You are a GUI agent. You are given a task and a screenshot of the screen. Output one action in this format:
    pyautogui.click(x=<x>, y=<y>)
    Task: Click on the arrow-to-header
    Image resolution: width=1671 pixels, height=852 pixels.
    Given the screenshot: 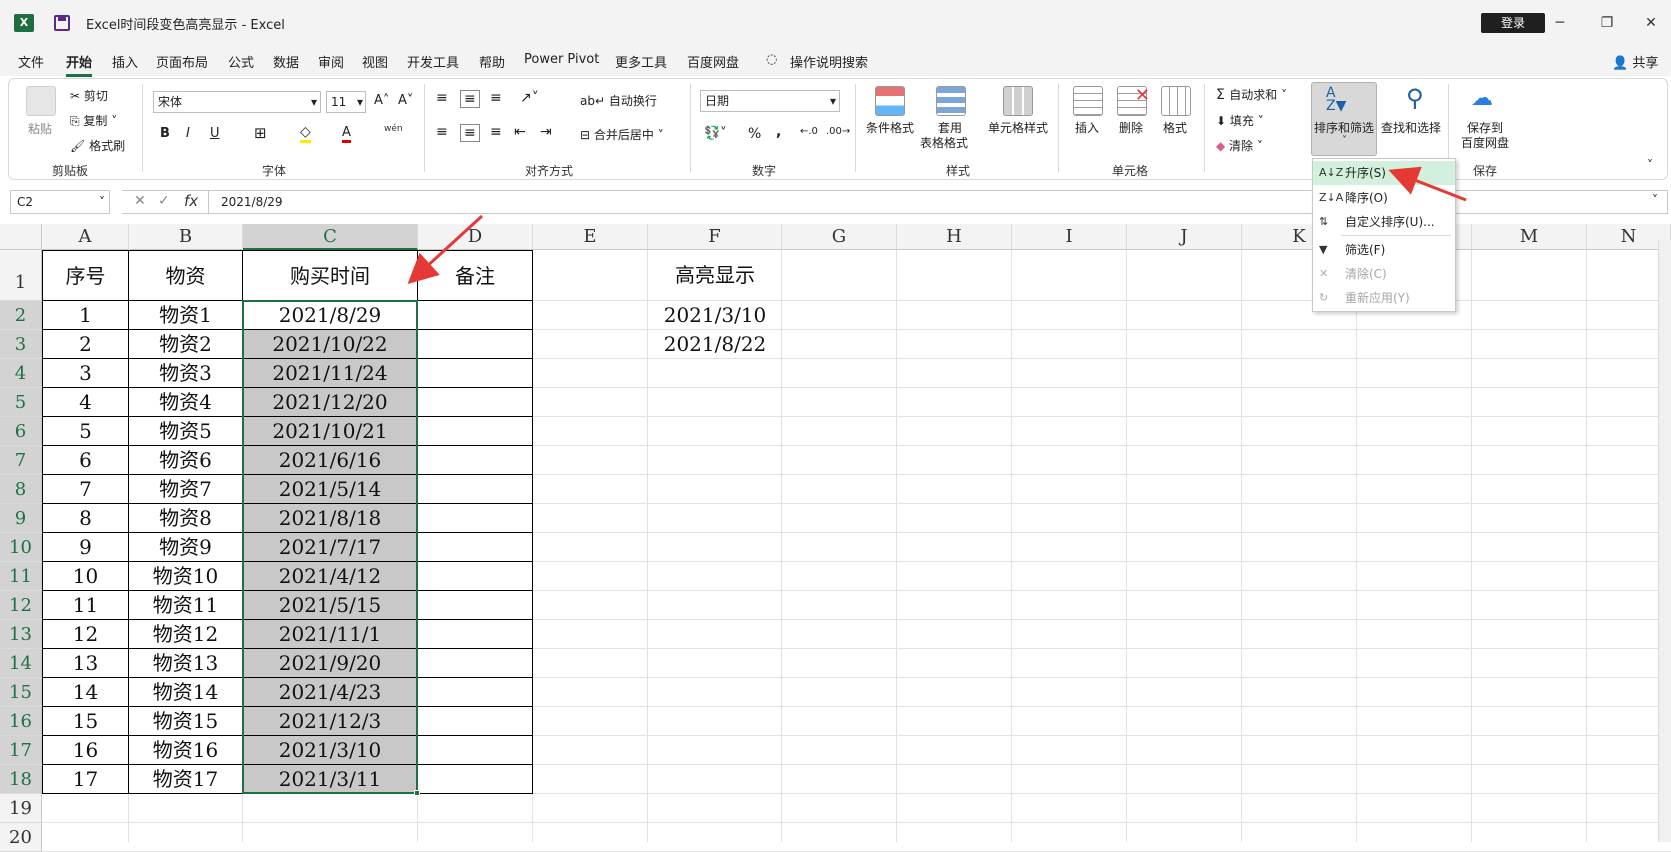 What is the action you would take?
    pyautogui.click(x=445, y=249)
    